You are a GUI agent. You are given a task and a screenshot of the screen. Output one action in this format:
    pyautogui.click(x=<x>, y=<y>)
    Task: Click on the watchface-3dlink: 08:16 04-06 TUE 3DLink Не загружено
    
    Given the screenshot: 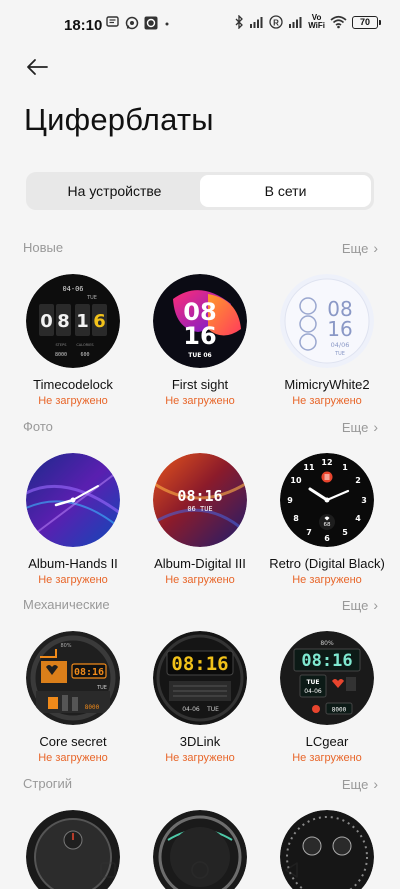 What is the action you would take?
    pyautogui.click(x=200, y=697)
    